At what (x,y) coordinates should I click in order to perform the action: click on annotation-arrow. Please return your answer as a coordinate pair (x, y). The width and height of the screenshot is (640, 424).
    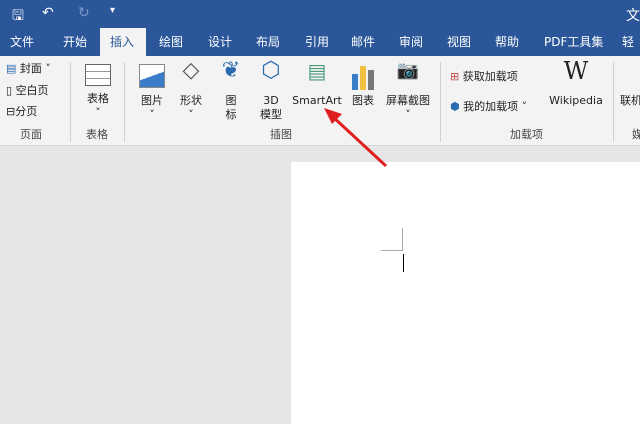
    Looking at the image, I should click on (356, 138).